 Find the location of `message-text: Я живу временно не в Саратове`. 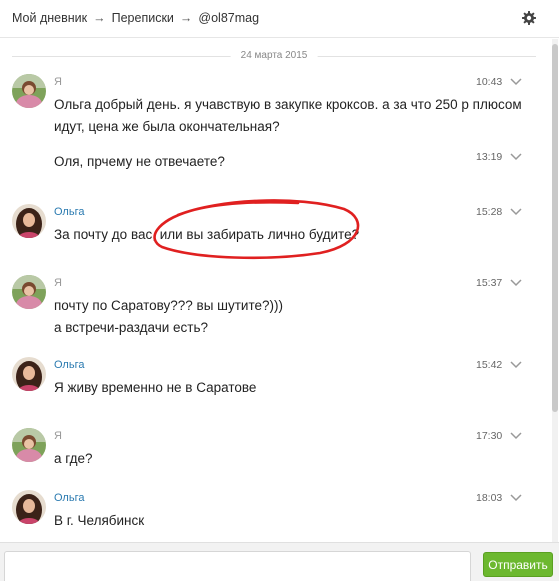

message-text: Я живу временно не в Саратове is located at coordinates (155, 388).